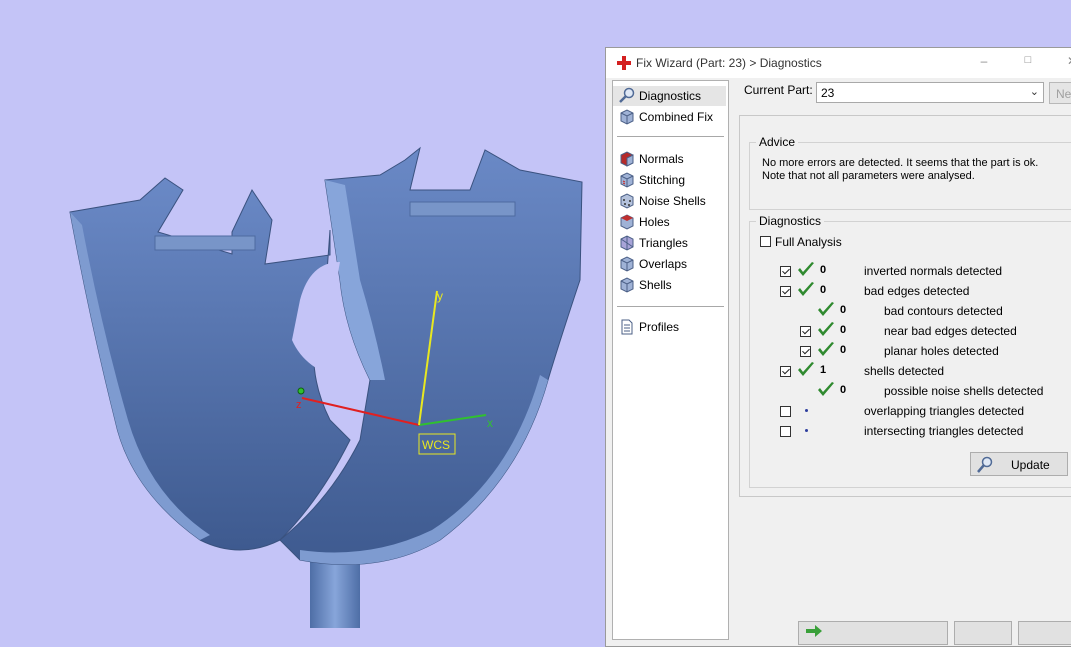  What do you see at coordinates (930, 92) in the screenshot?
I see `current-part-select: 23 ⌄` at bounding box center [930, 92].